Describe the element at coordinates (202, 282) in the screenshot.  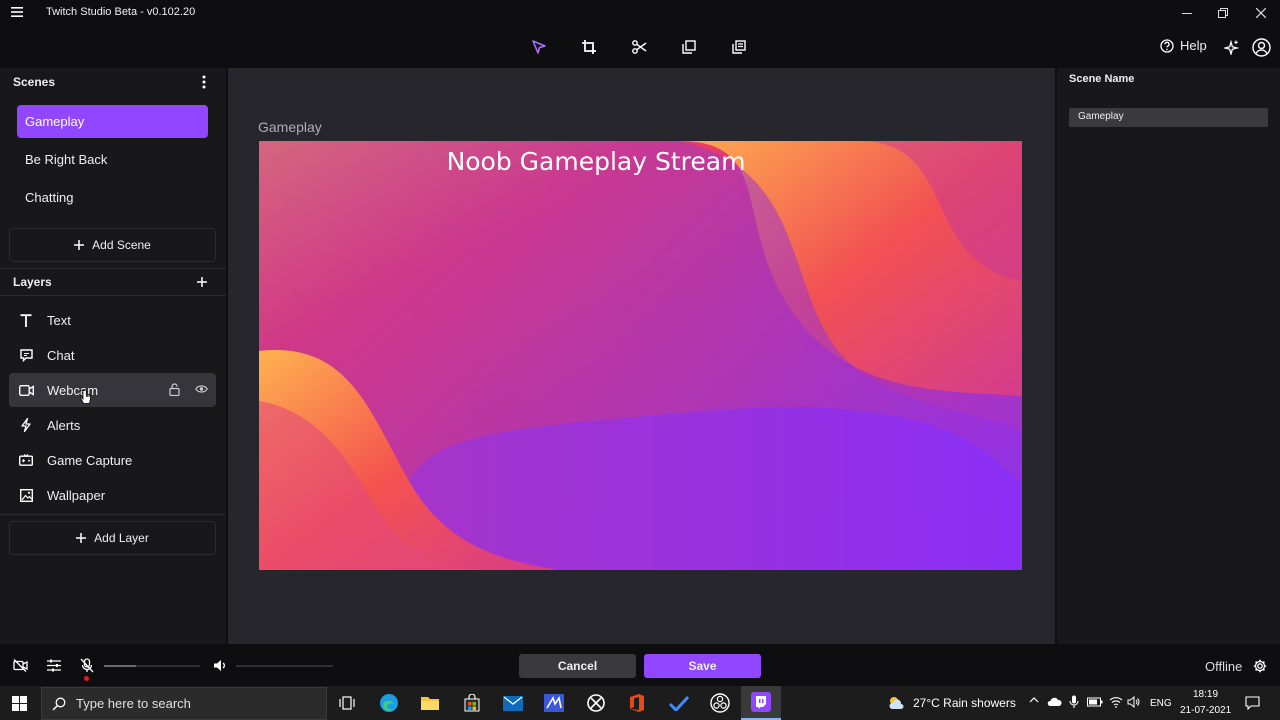
I see `add-layer-plus-icon` at that location.